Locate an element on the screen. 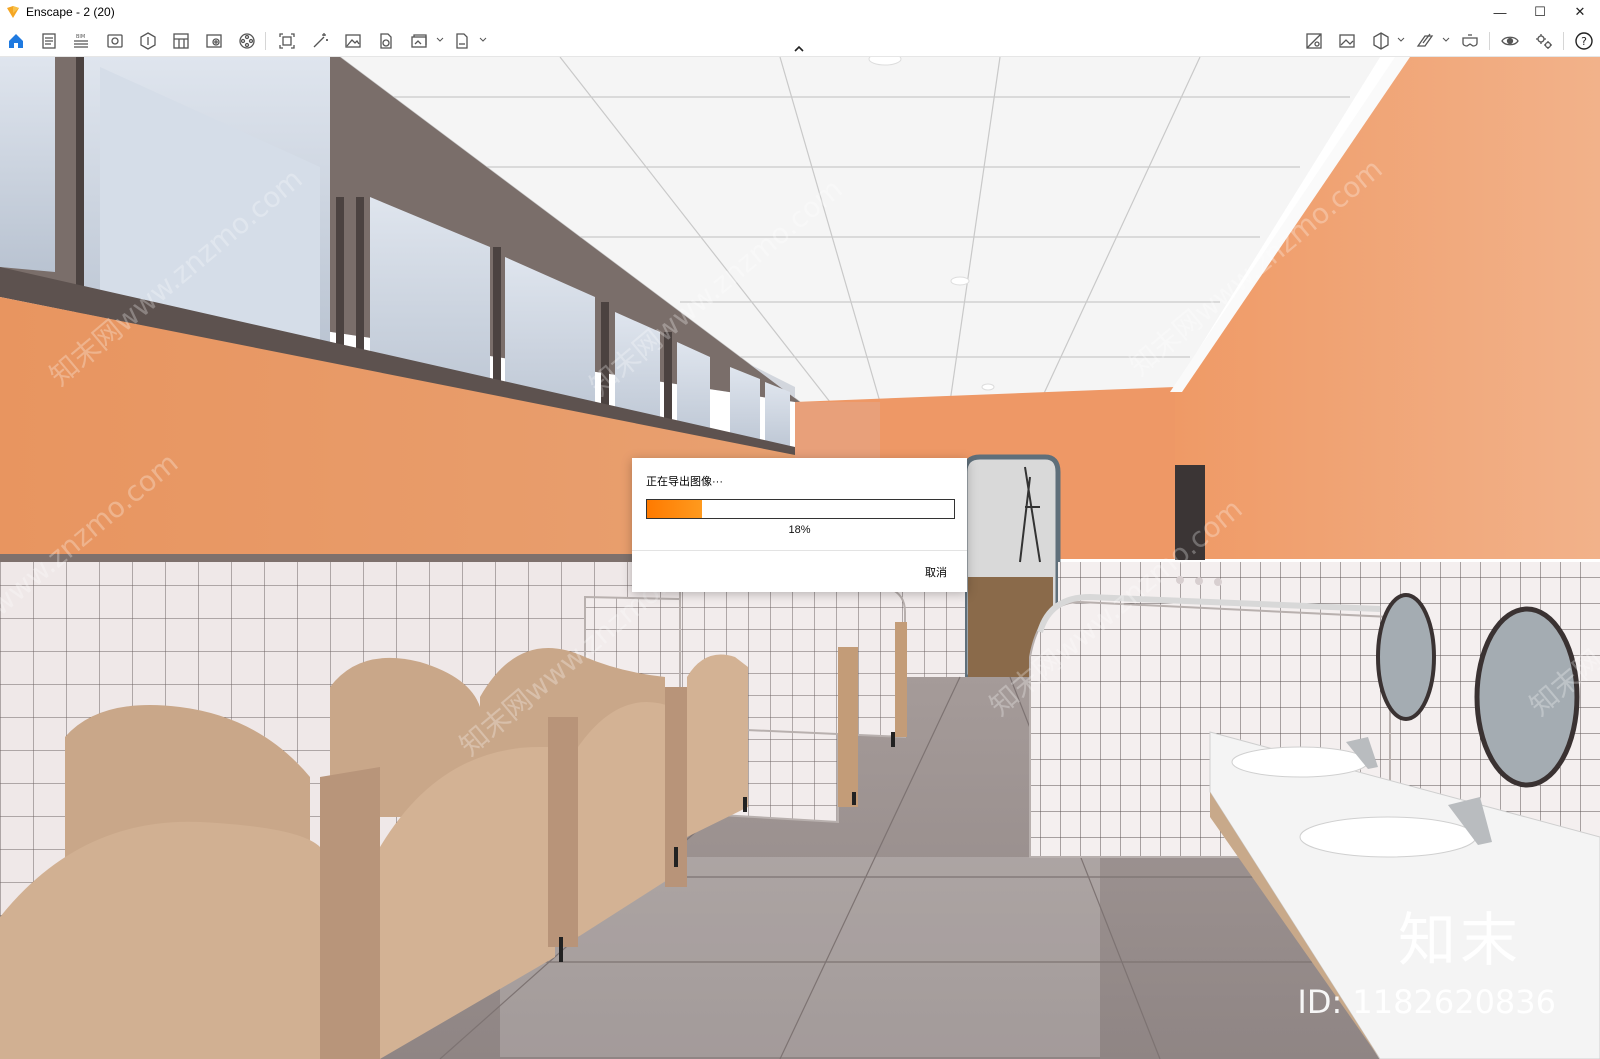  document-icon is located at coordinates (49, 41).